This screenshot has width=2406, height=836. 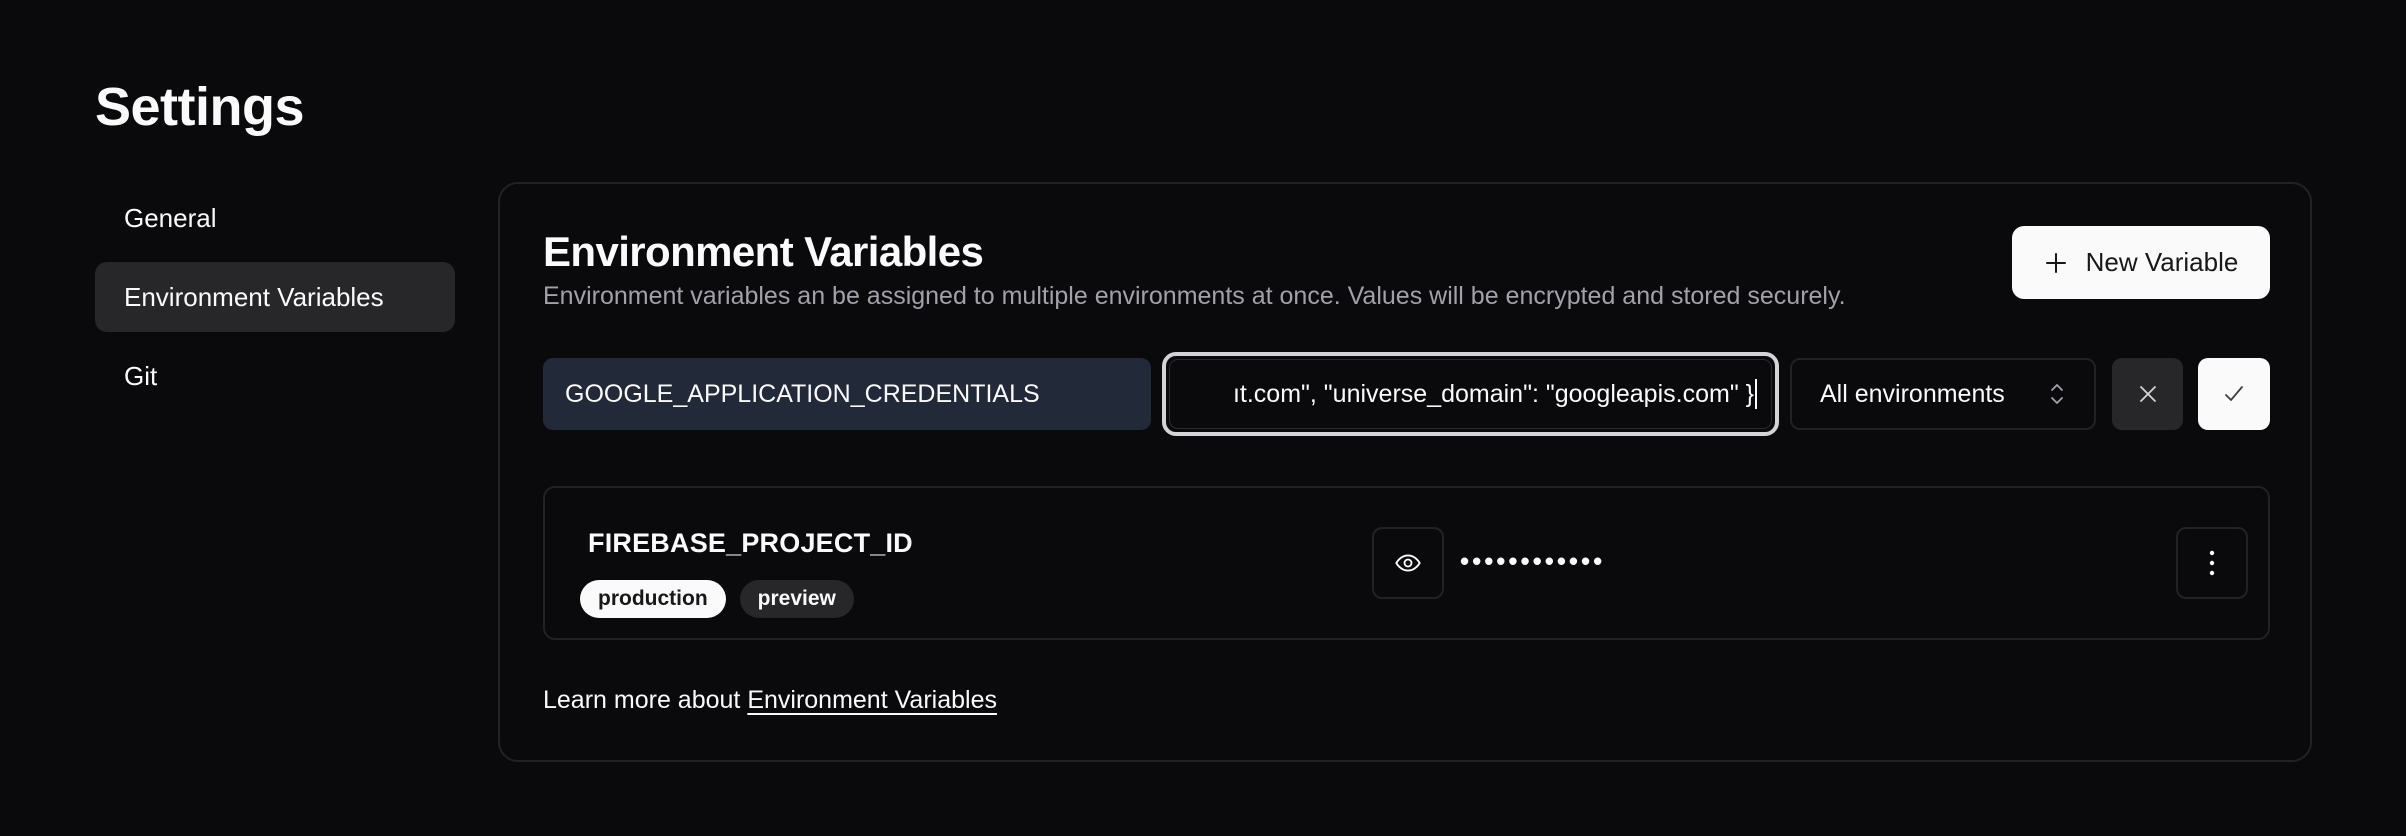 I want to click on sidebar-item-label: Environment Variables, so click(x=254, y=296).